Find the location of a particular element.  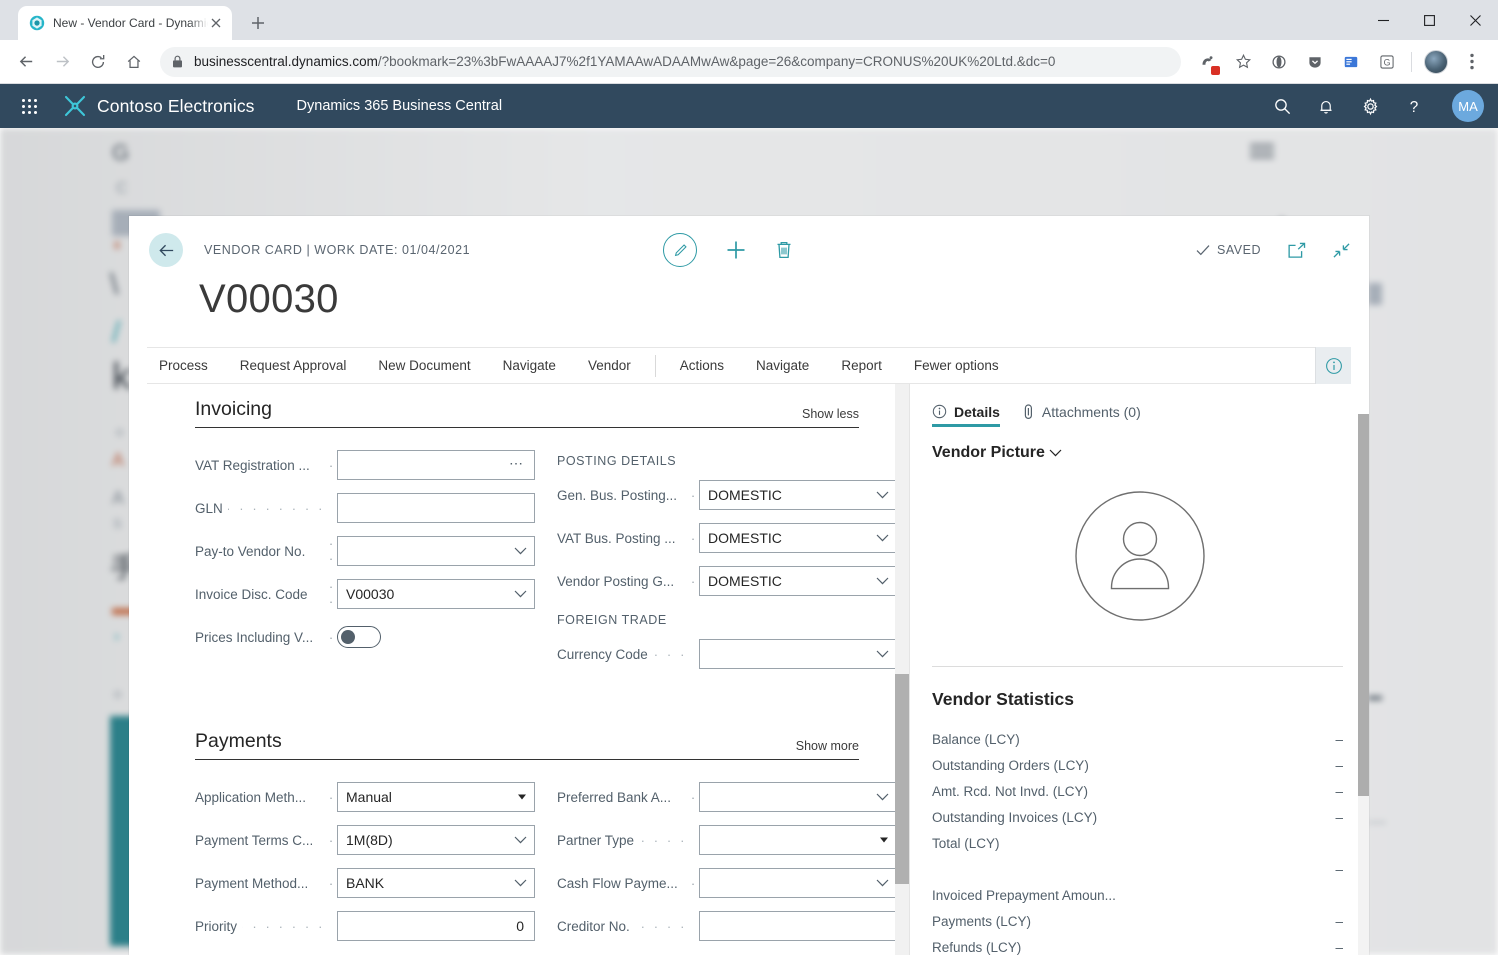

notification-icon is located at coordinates (1326, 106).